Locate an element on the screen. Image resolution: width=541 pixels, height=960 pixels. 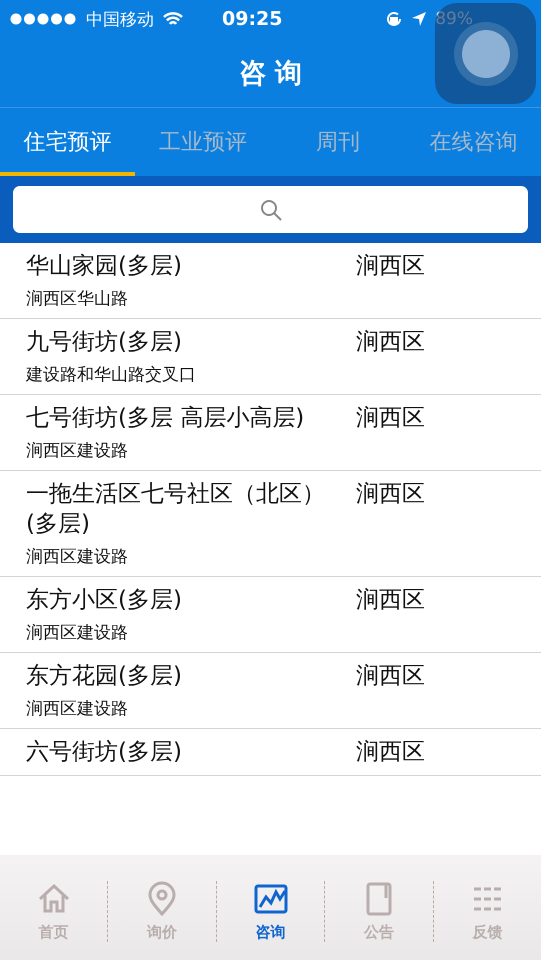
signal-icon is located at coordinates (44, 19).